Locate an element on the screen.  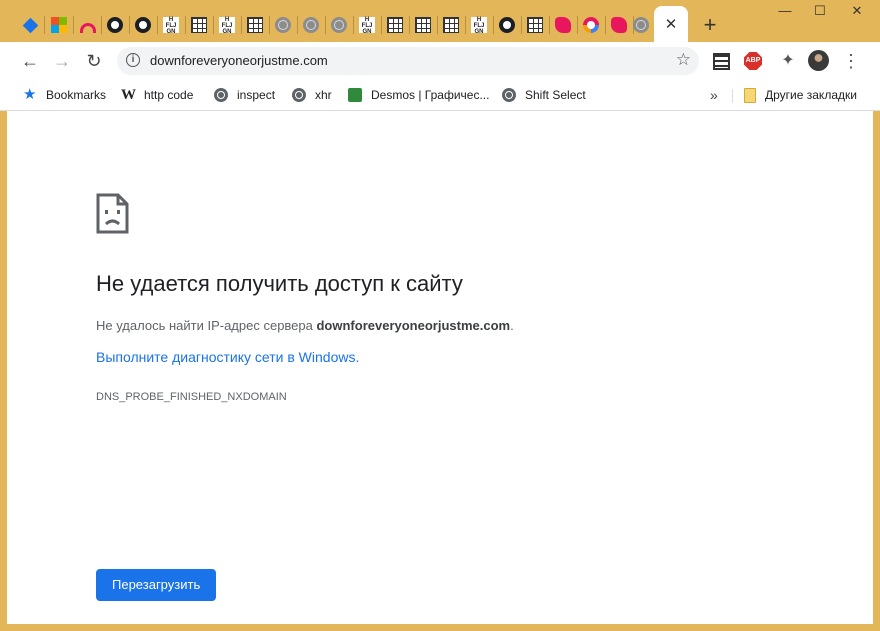
reading-list-icon is located at coordinates (721, 61).